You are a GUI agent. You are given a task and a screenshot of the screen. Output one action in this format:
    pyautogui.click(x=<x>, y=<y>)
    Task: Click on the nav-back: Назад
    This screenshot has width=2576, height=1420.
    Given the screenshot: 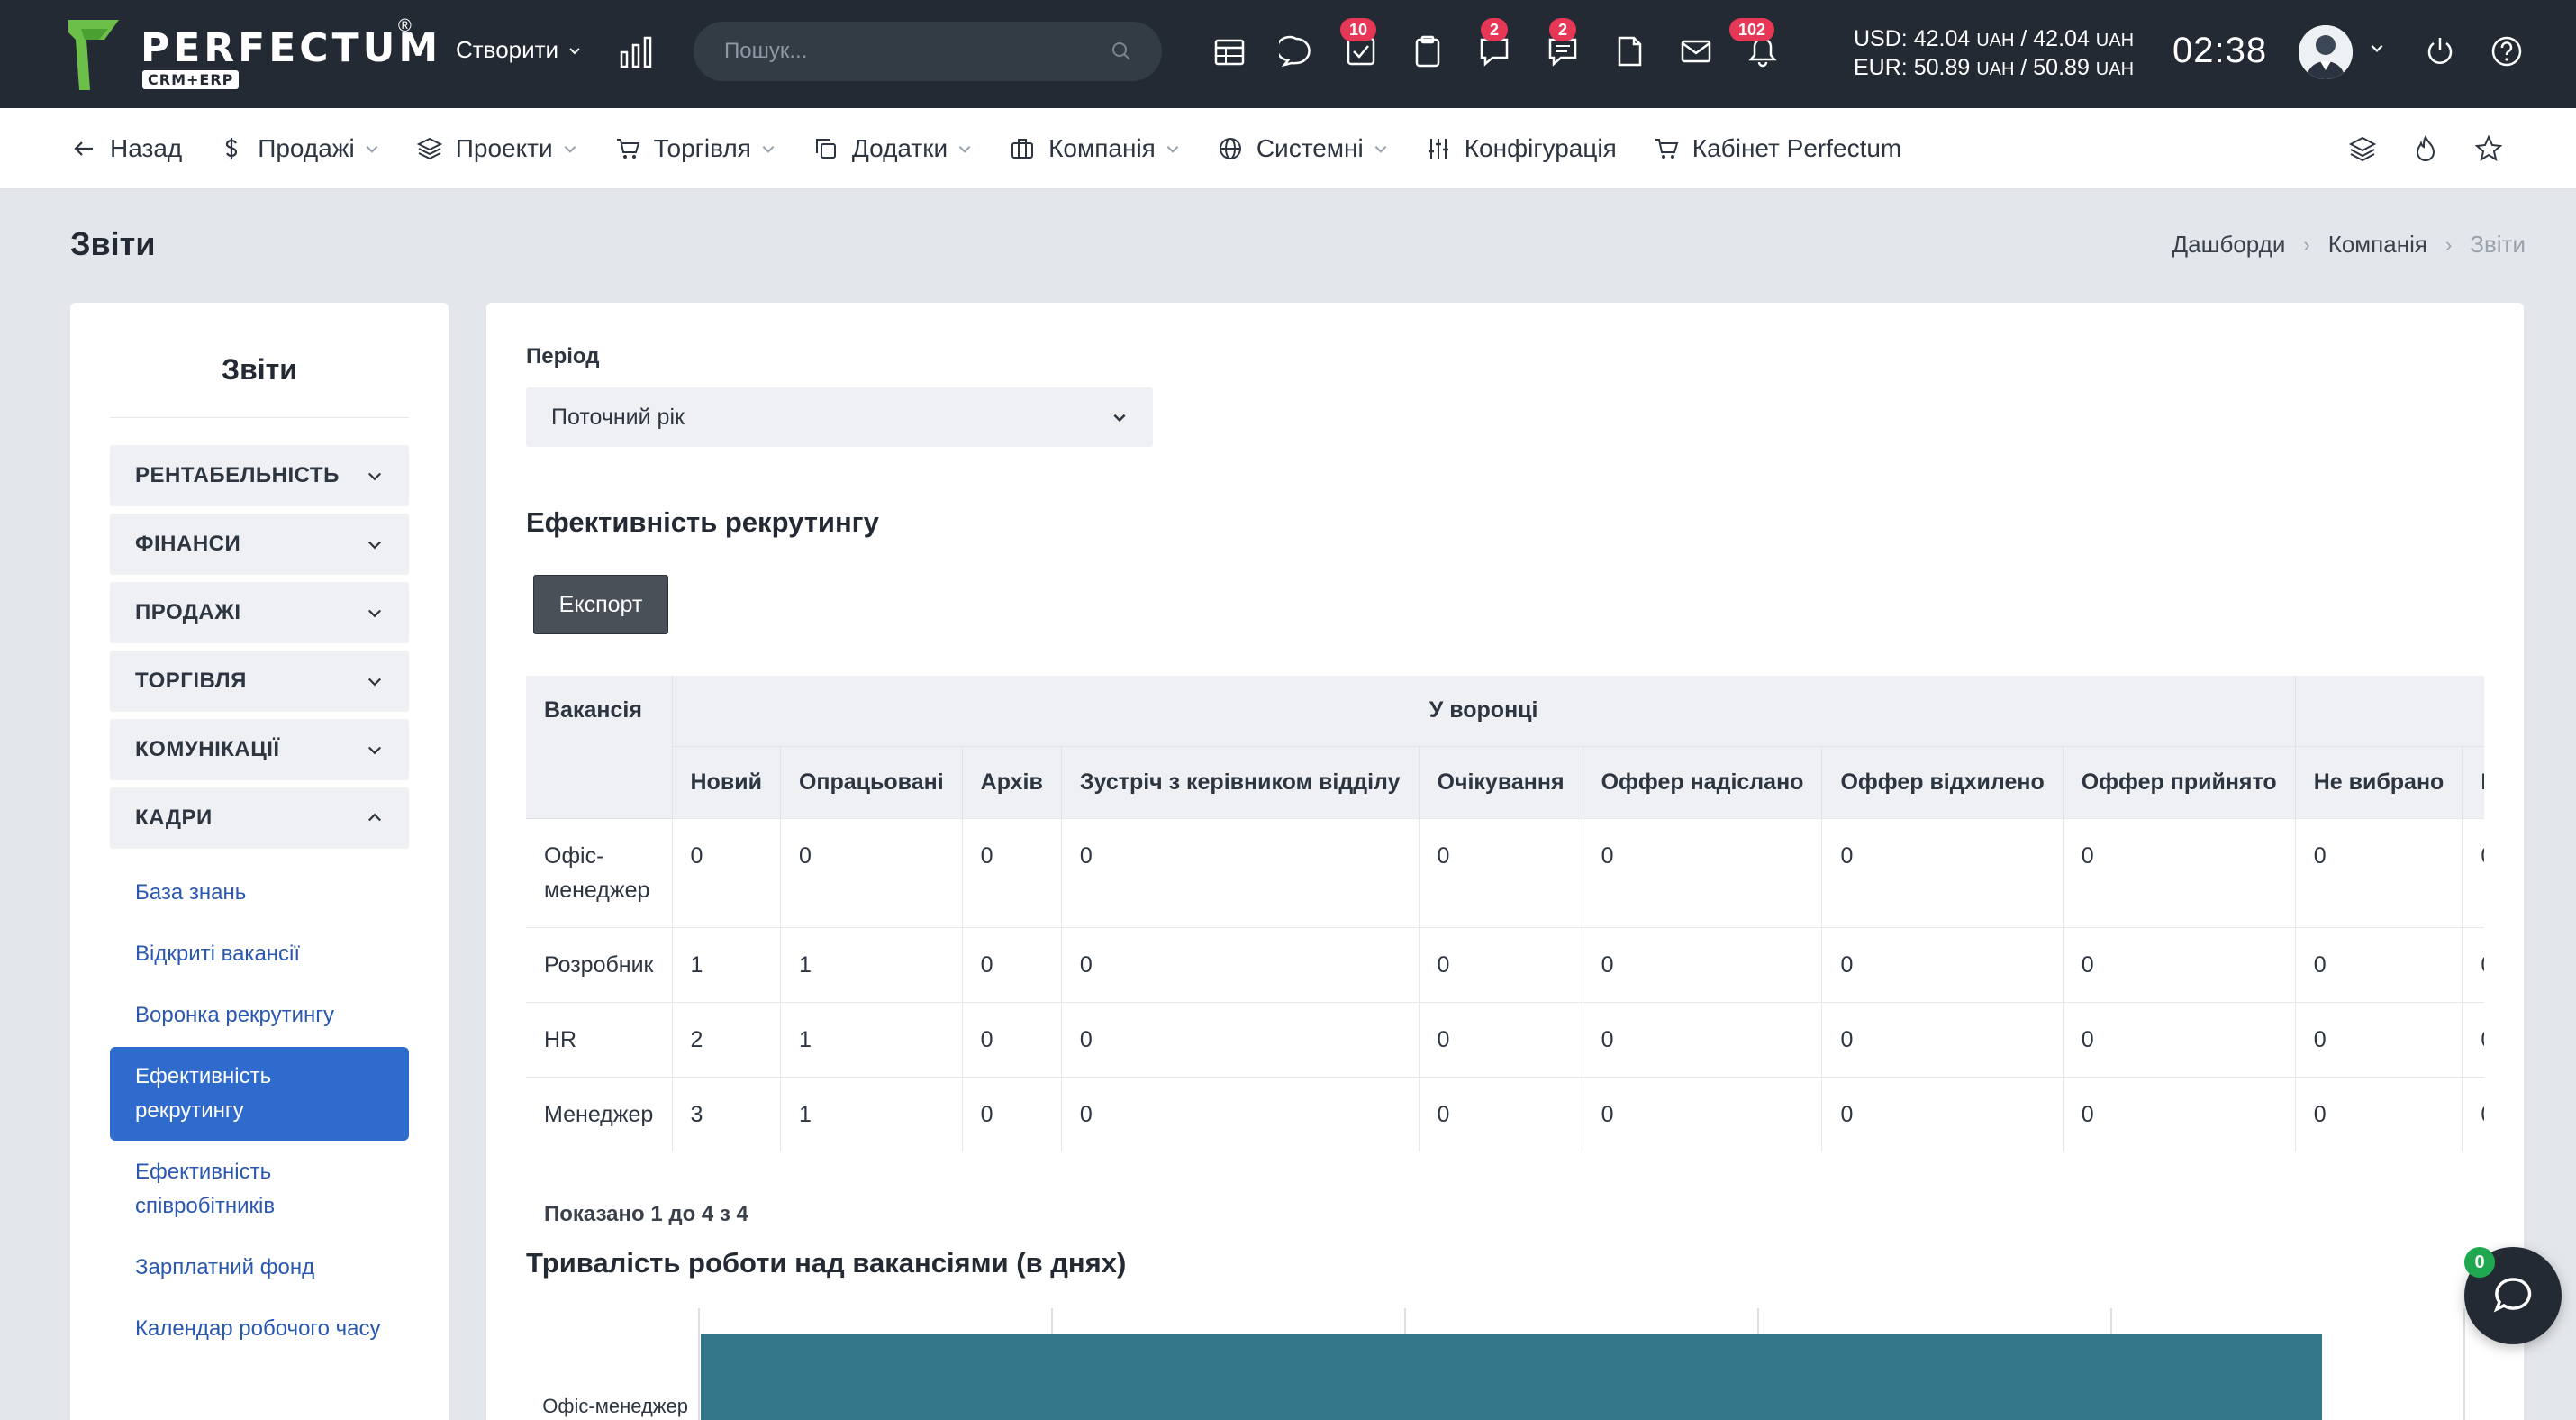 What is the action you would take?
    pyautogui.click(x=126, y=148)
    